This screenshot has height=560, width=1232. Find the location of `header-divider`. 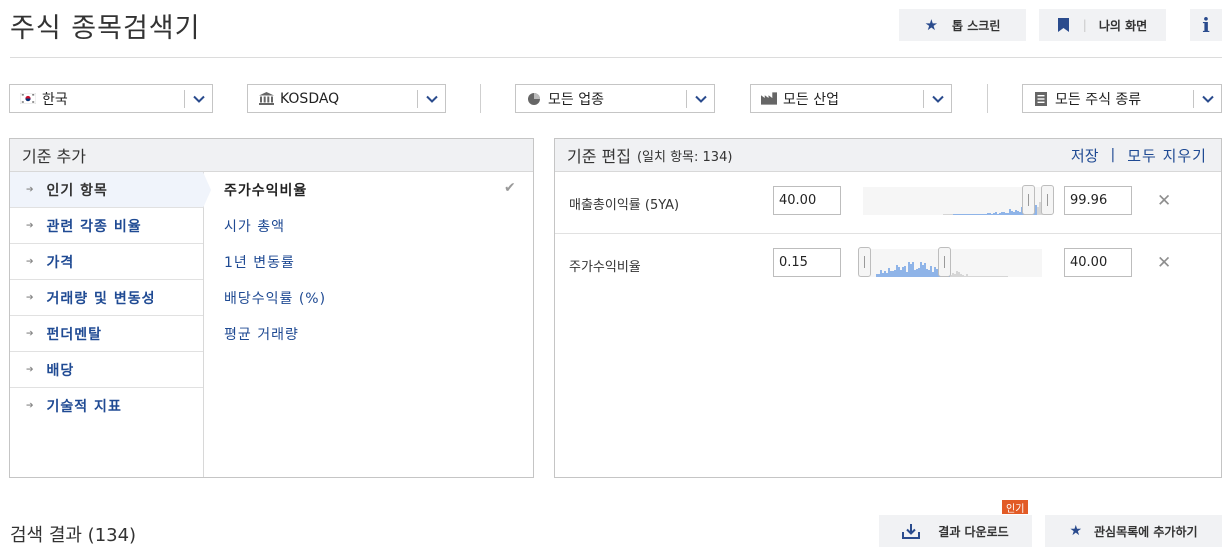

header-divider is located at coordinates (616, 57).